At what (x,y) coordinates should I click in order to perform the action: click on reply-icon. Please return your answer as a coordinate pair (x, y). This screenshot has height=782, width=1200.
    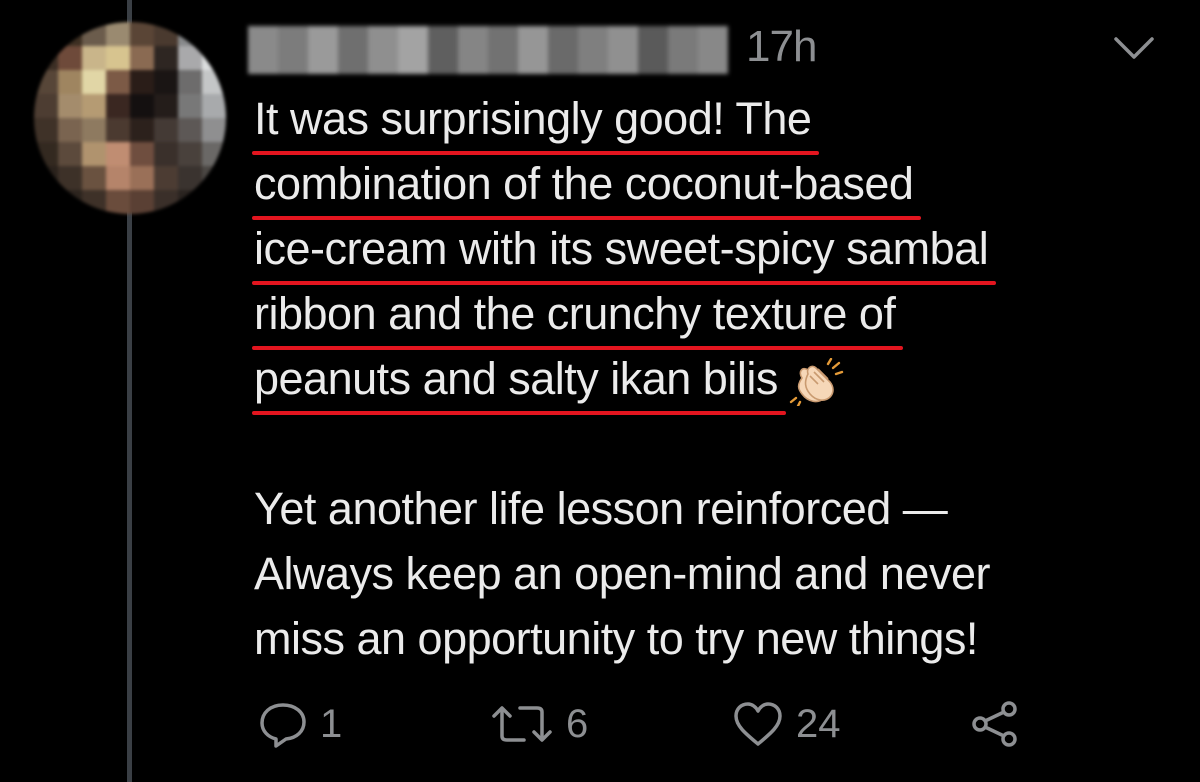
    Looking at the image, I should click on (283, 725).